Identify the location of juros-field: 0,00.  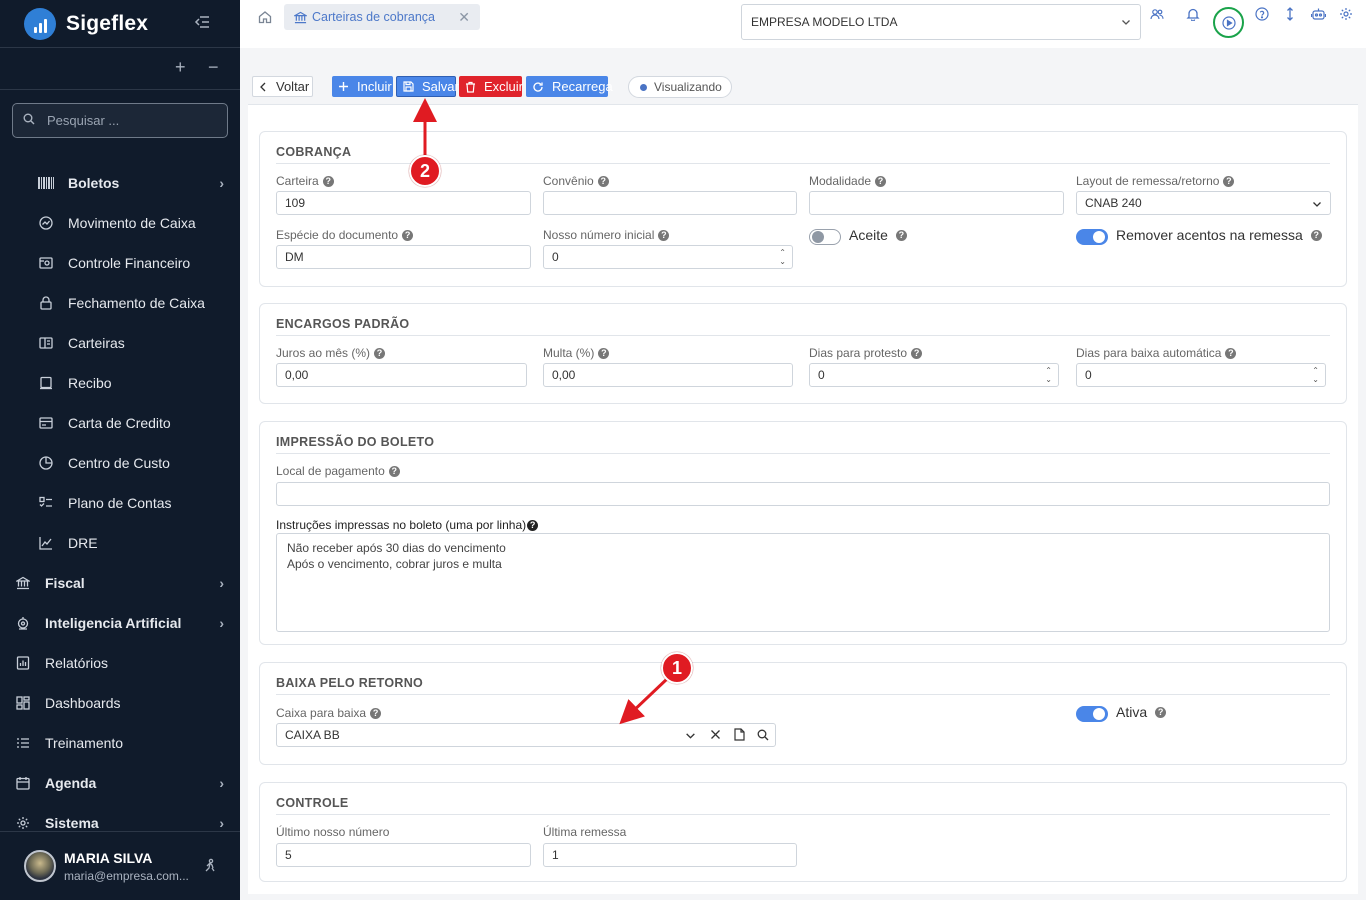
(401, 375).